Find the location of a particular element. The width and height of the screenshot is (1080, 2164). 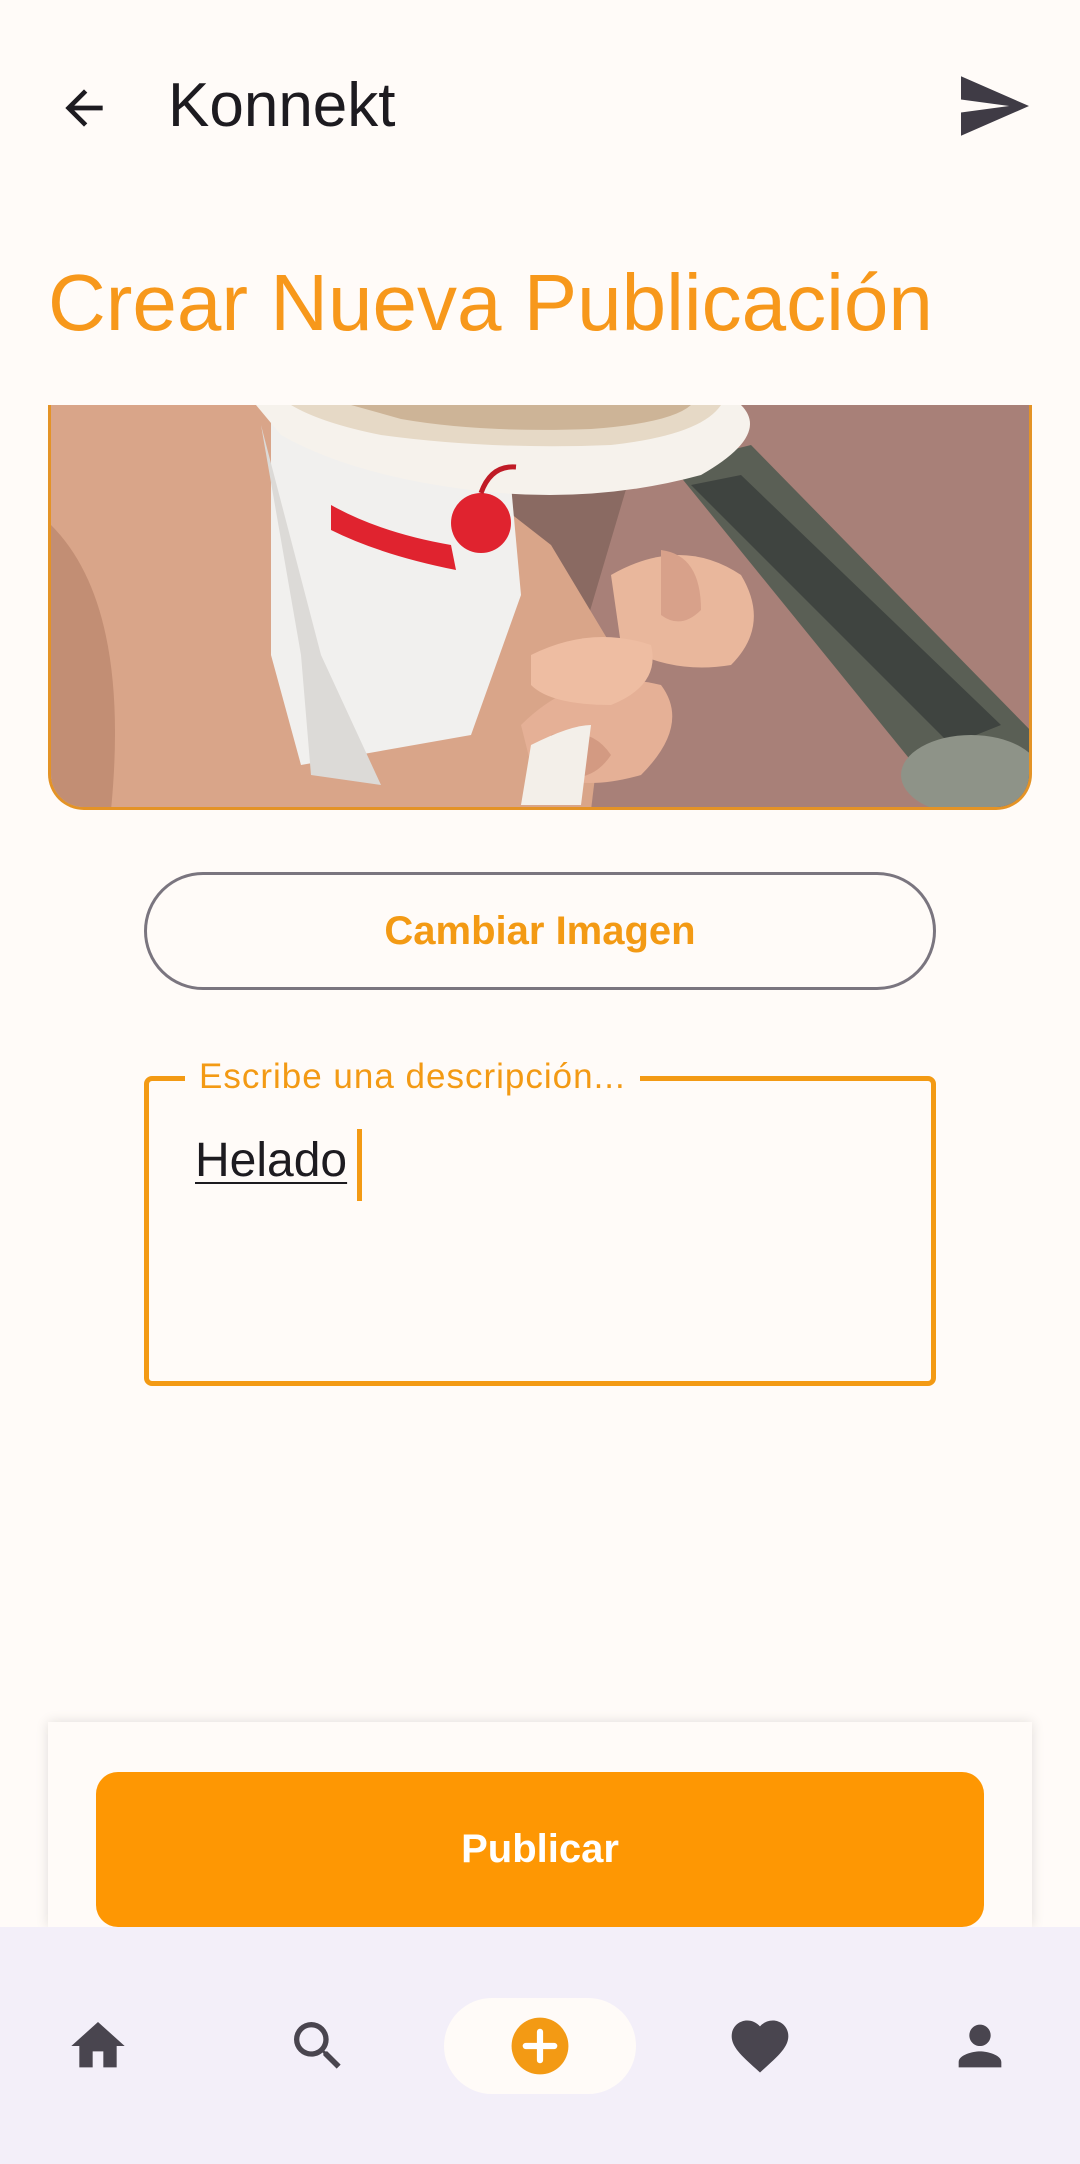

arrow-back-icon is located at coordinates (84, 108).